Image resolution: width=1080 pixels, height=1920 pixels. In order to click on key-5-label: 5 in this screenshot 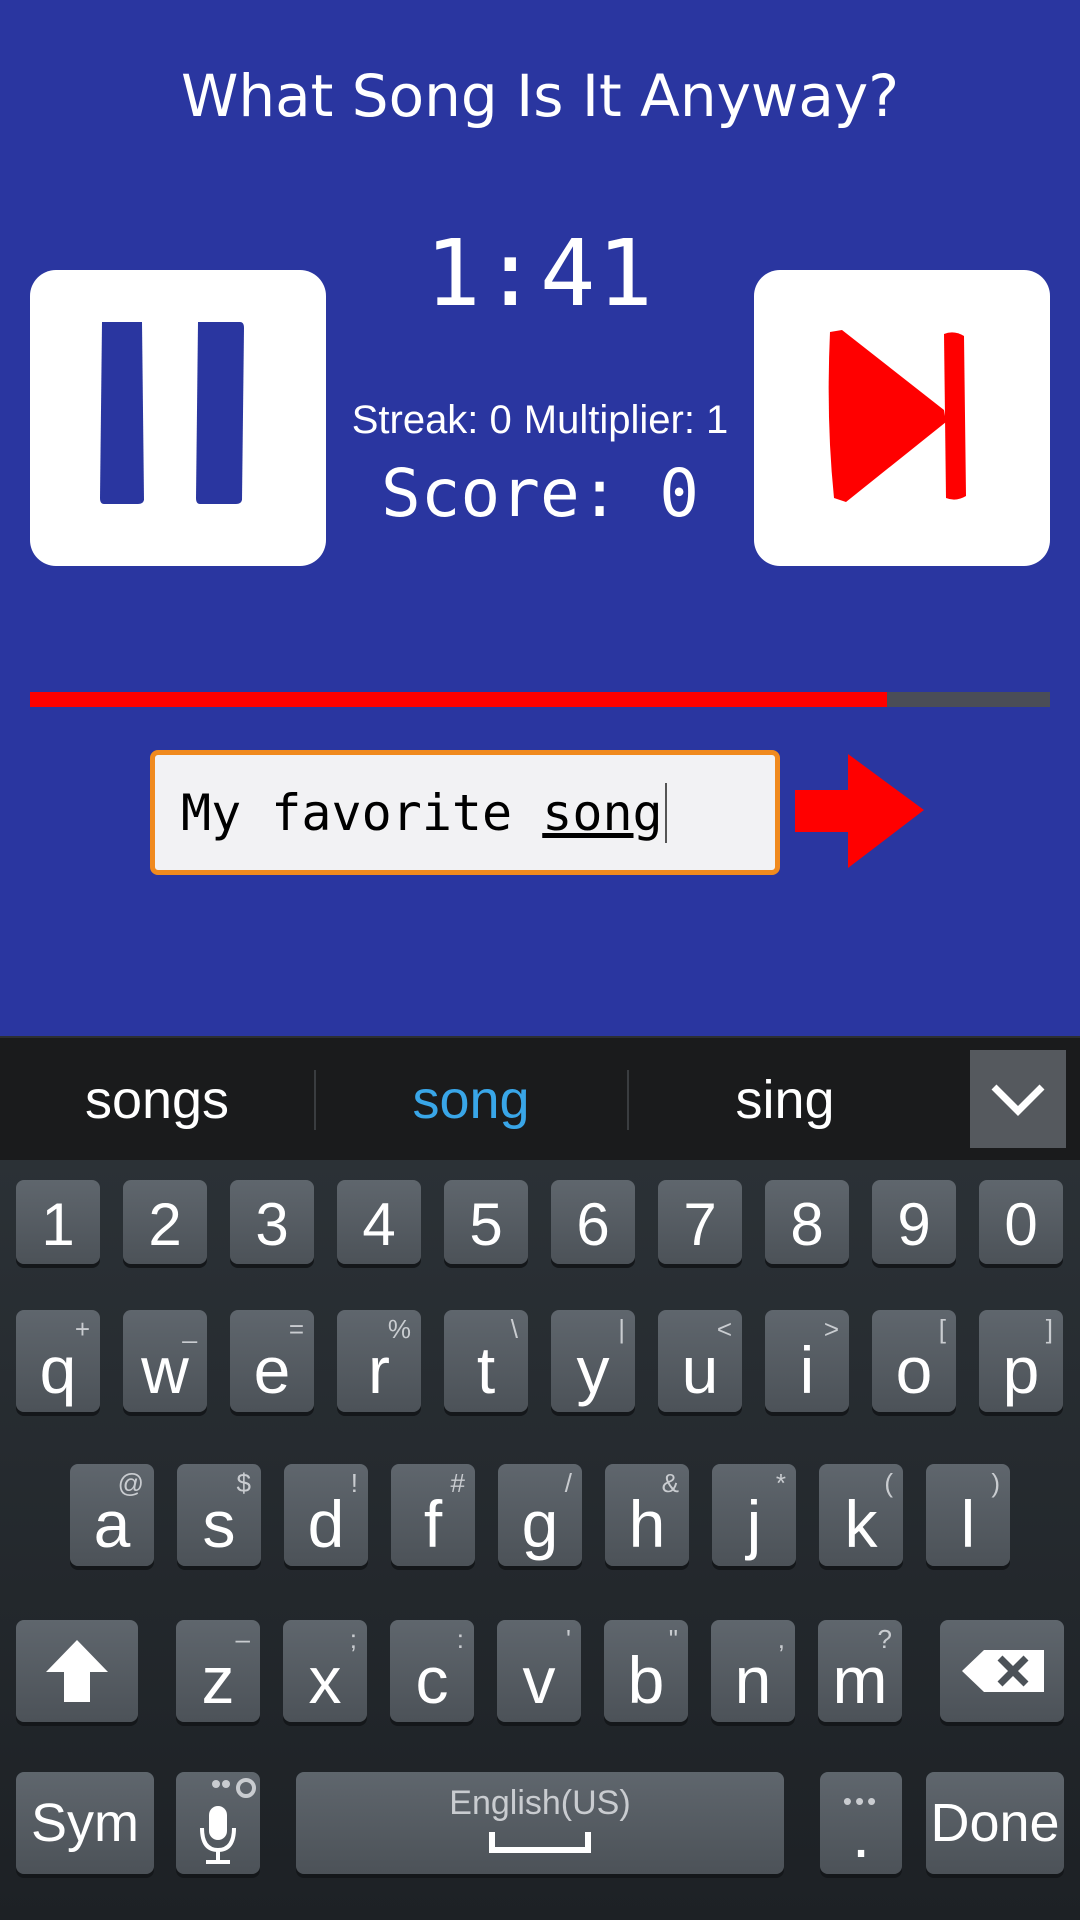, I will do `click(486, 1224)`.